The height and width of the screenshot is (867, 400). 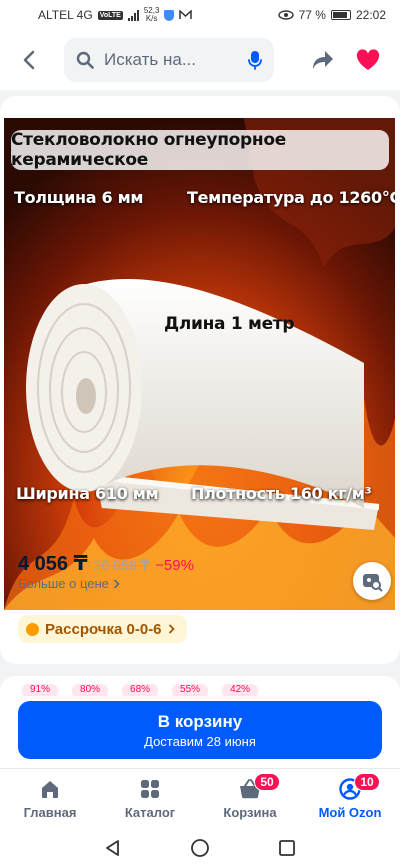 What do you see at coordinates (229, 324) in the screenshot?
I see `image-length: Длина 1 метр` at bounding box center [229, 324].